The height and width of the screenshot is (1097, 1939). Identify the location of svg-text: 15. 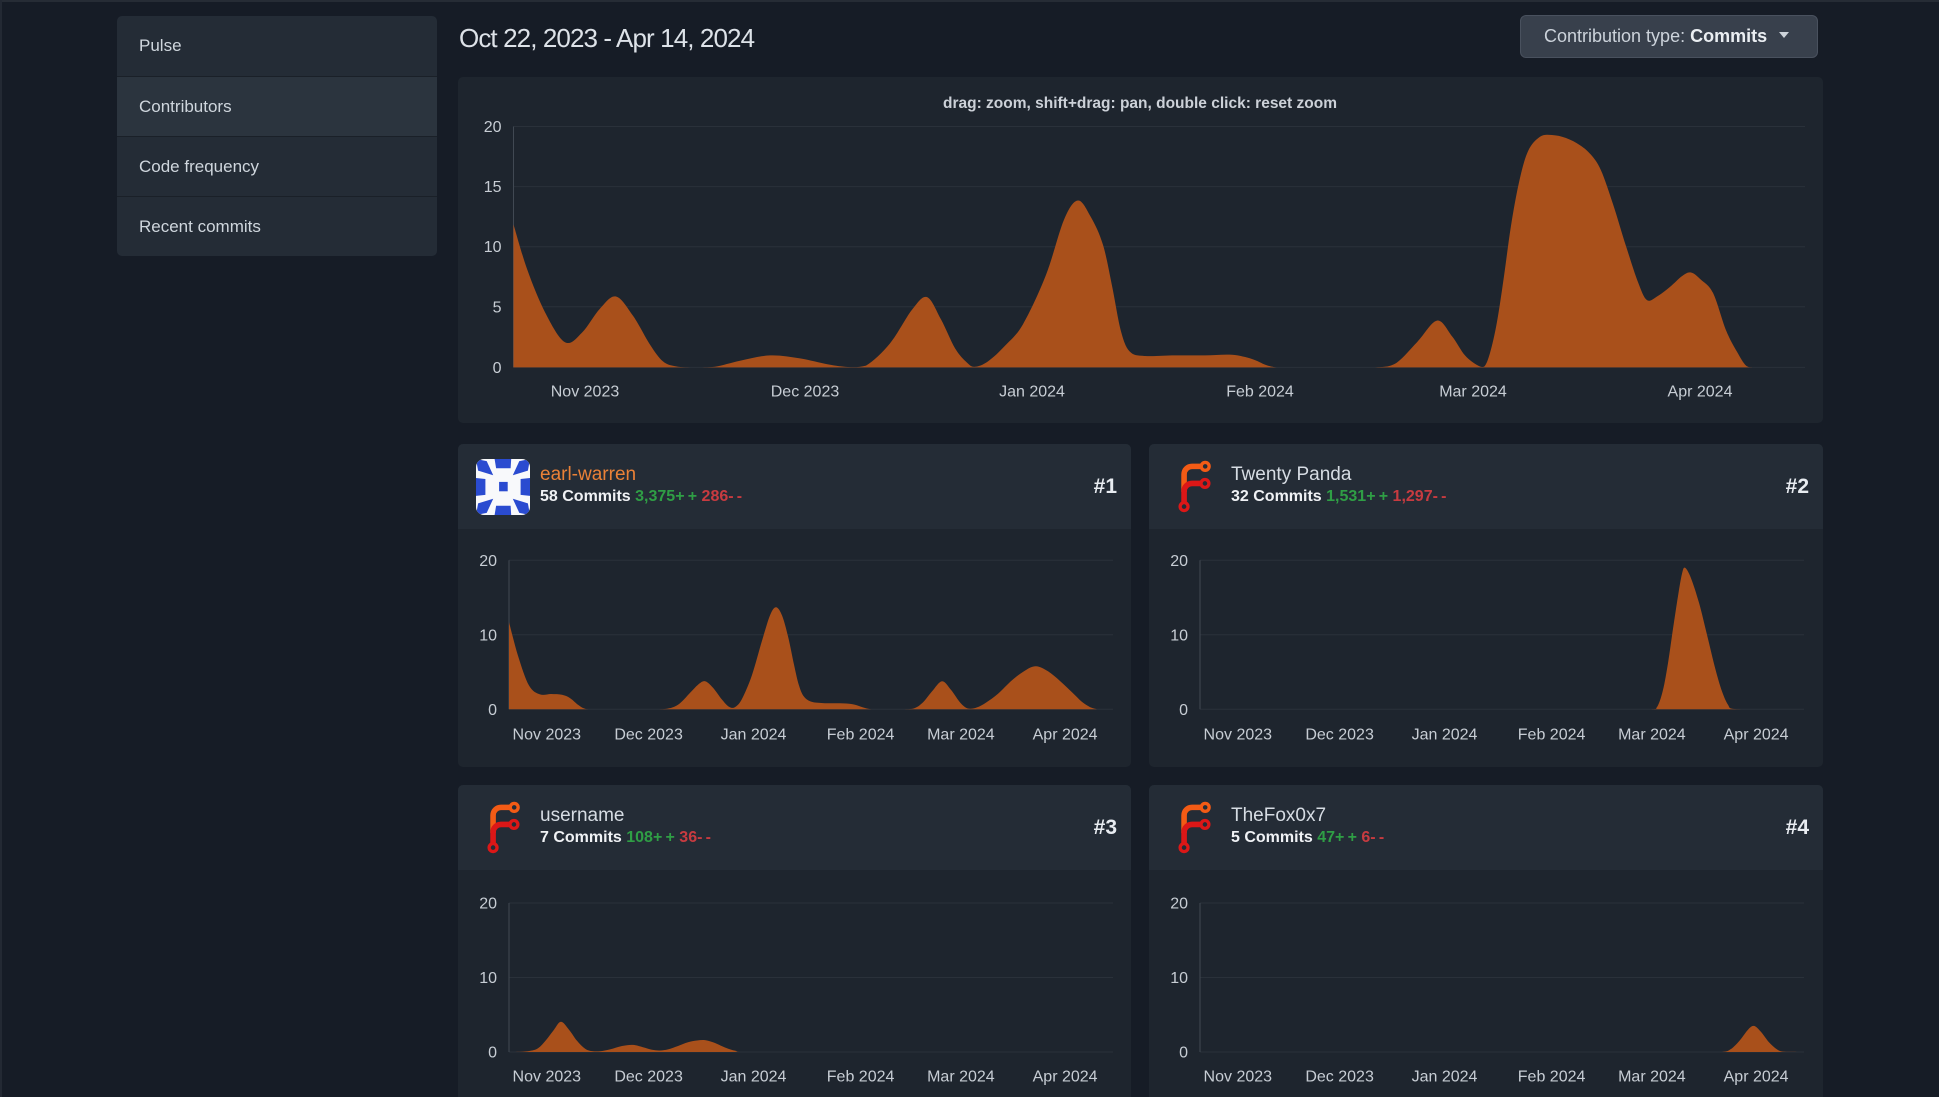
(493, 187).